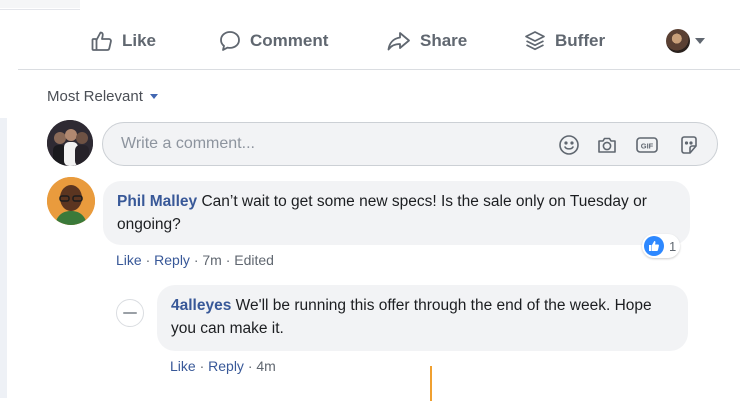 The height and width of the screenshot is (401, 755). What do you see at coordinates (95, 96) in the screenshot?
I see `sort-label: Most Relevant` at bounding box center [95, 96].